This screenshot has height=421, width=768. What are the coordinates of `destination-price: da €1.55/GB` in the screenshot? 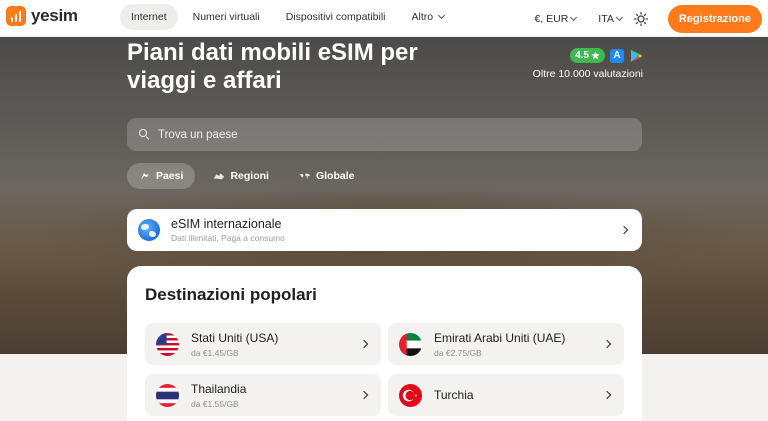 It's located at (215, 404).